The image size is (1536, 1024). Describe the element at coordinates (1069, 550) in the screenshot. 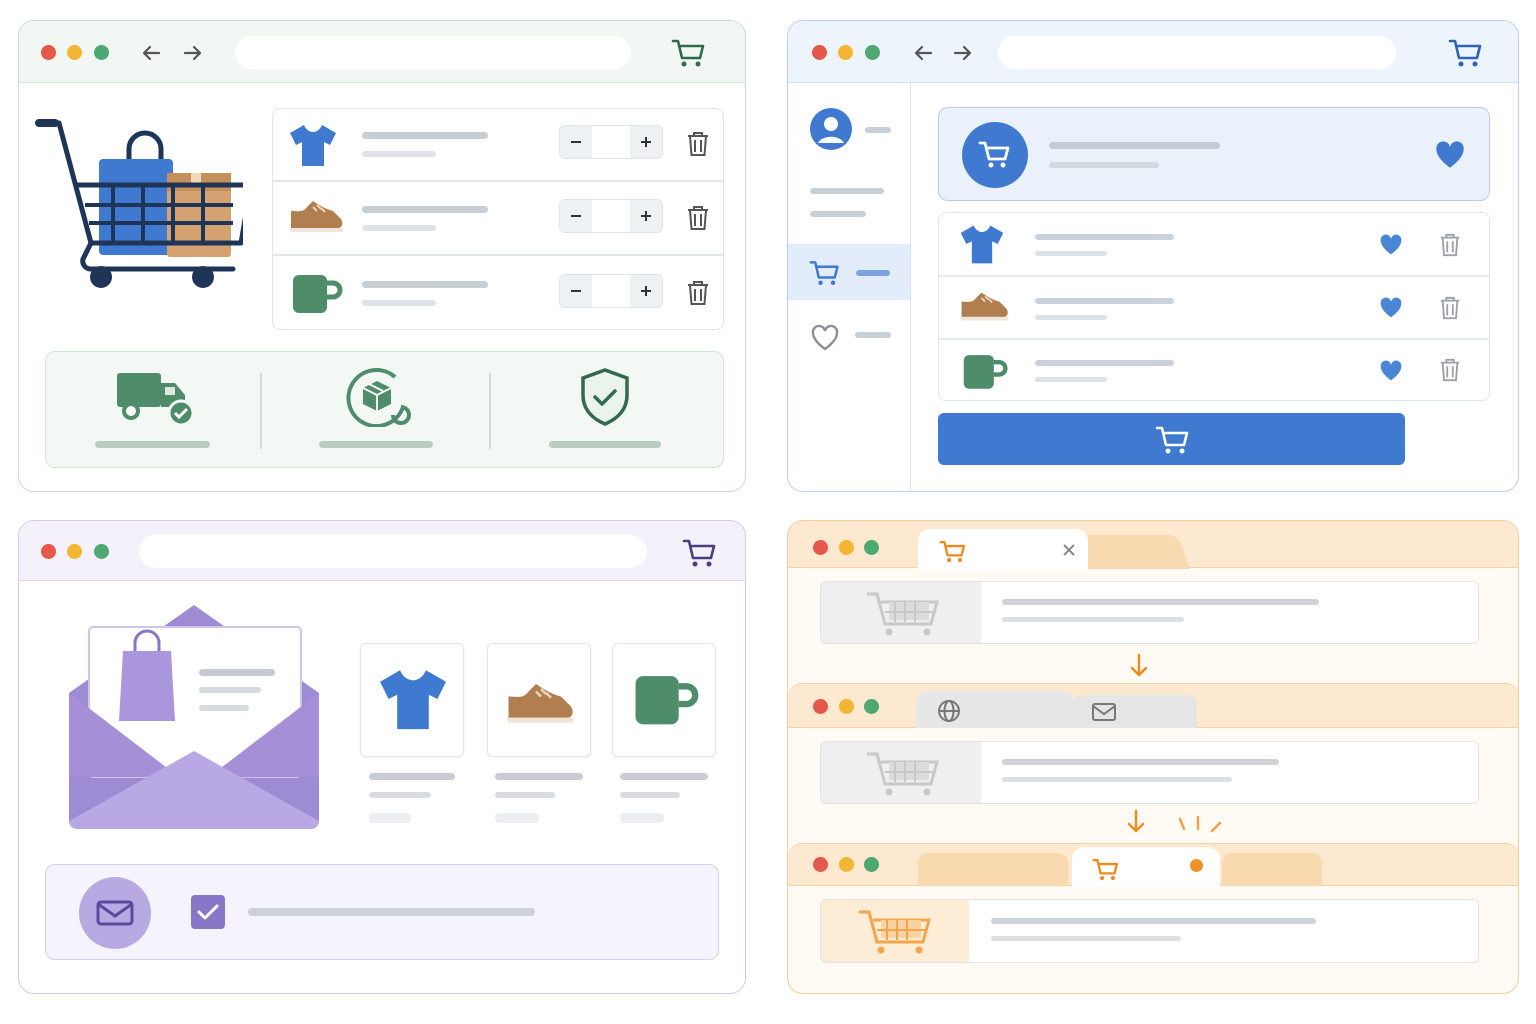

I see `close-tab-icon` at that location.